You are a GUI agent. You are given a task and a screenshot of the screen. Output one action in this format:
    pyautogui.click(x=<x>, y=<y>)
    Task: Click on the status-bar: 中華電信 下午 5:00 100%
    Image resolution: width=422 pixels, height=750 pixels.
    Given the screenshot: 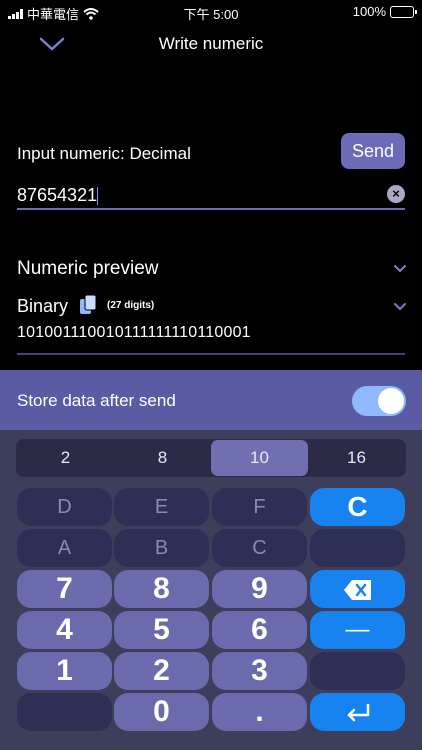 What is the action you would take?
    pyautogui.click(x=211, y=12)
    